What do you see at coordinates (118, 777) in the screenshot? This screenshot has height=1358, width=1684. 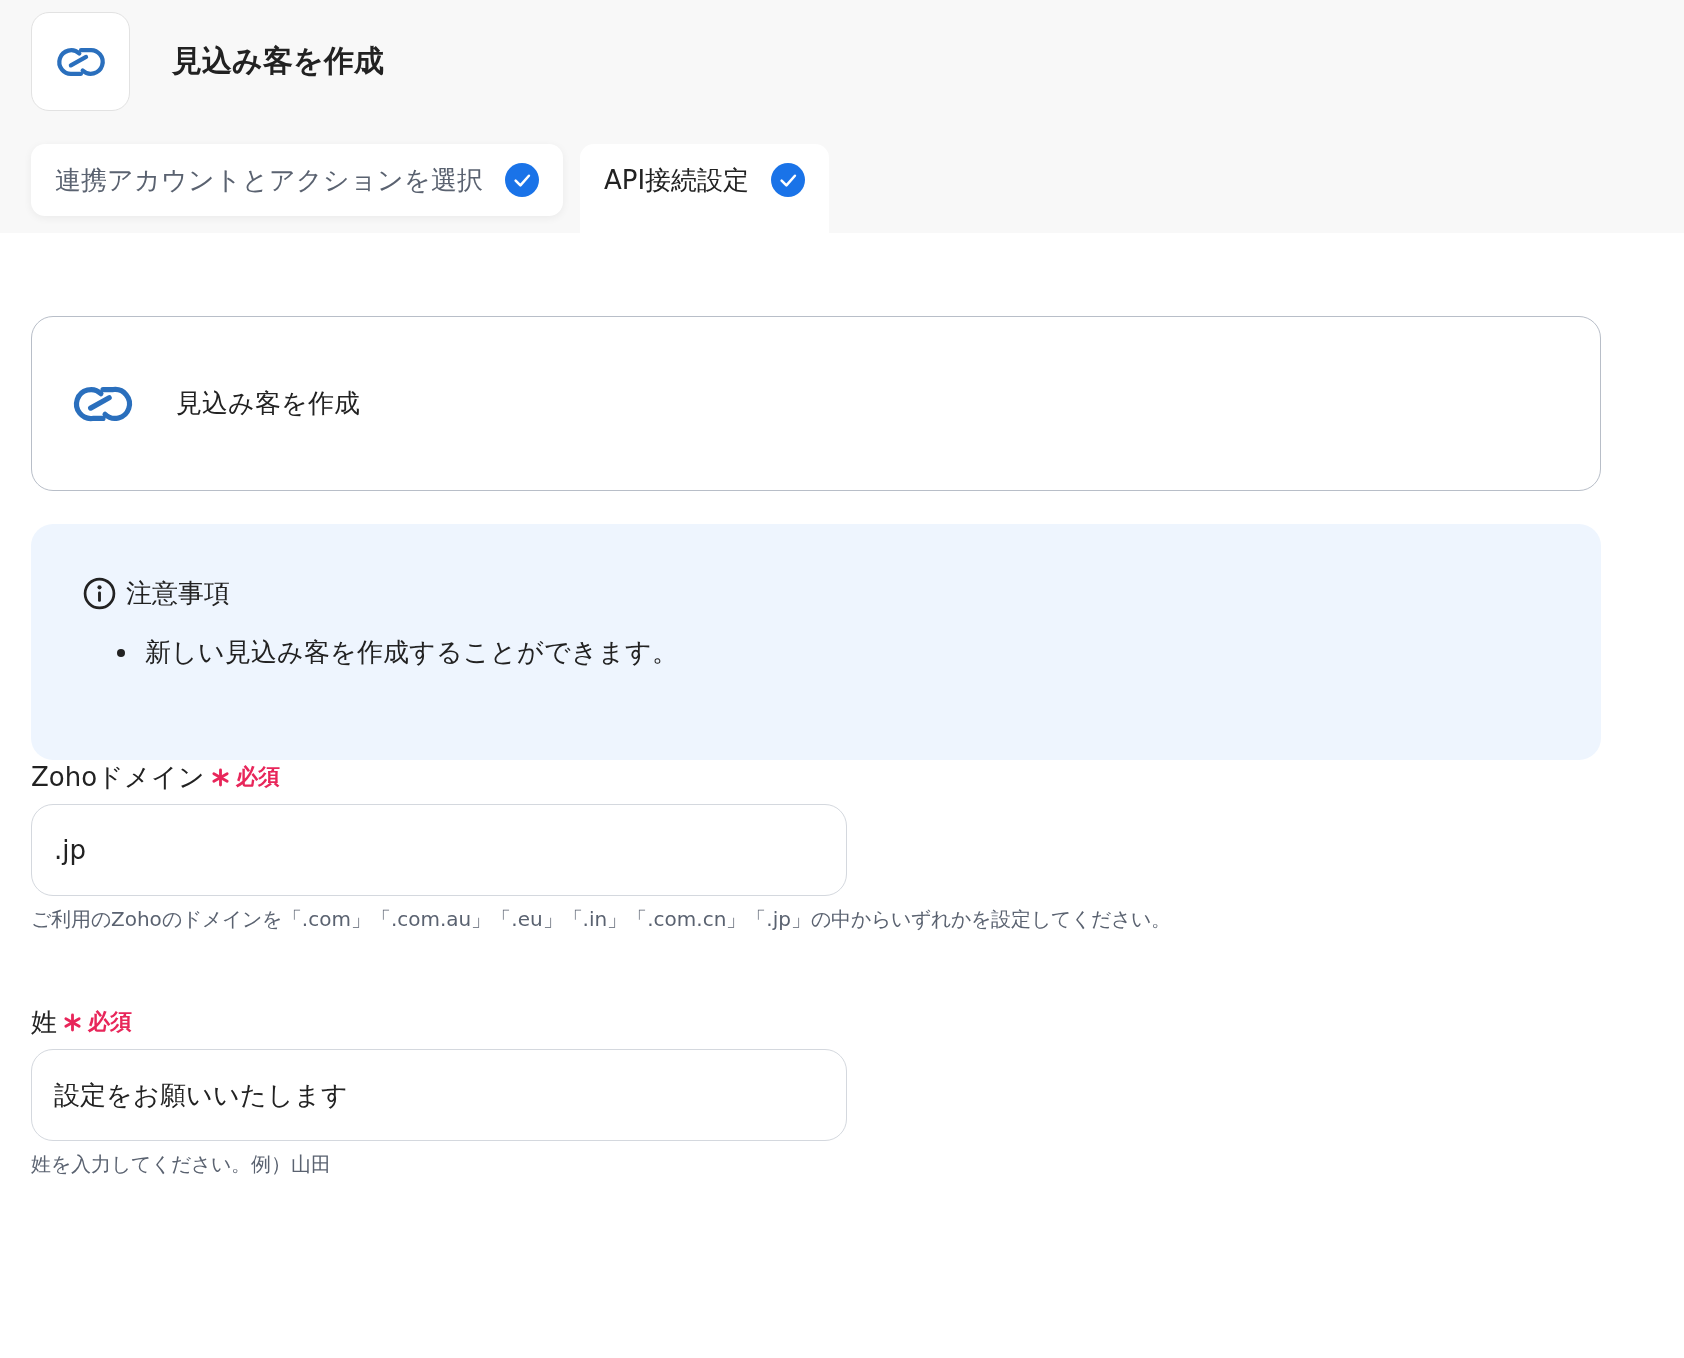 I see `field-label: Zohoドメイン` at bounding box center [118, 777].